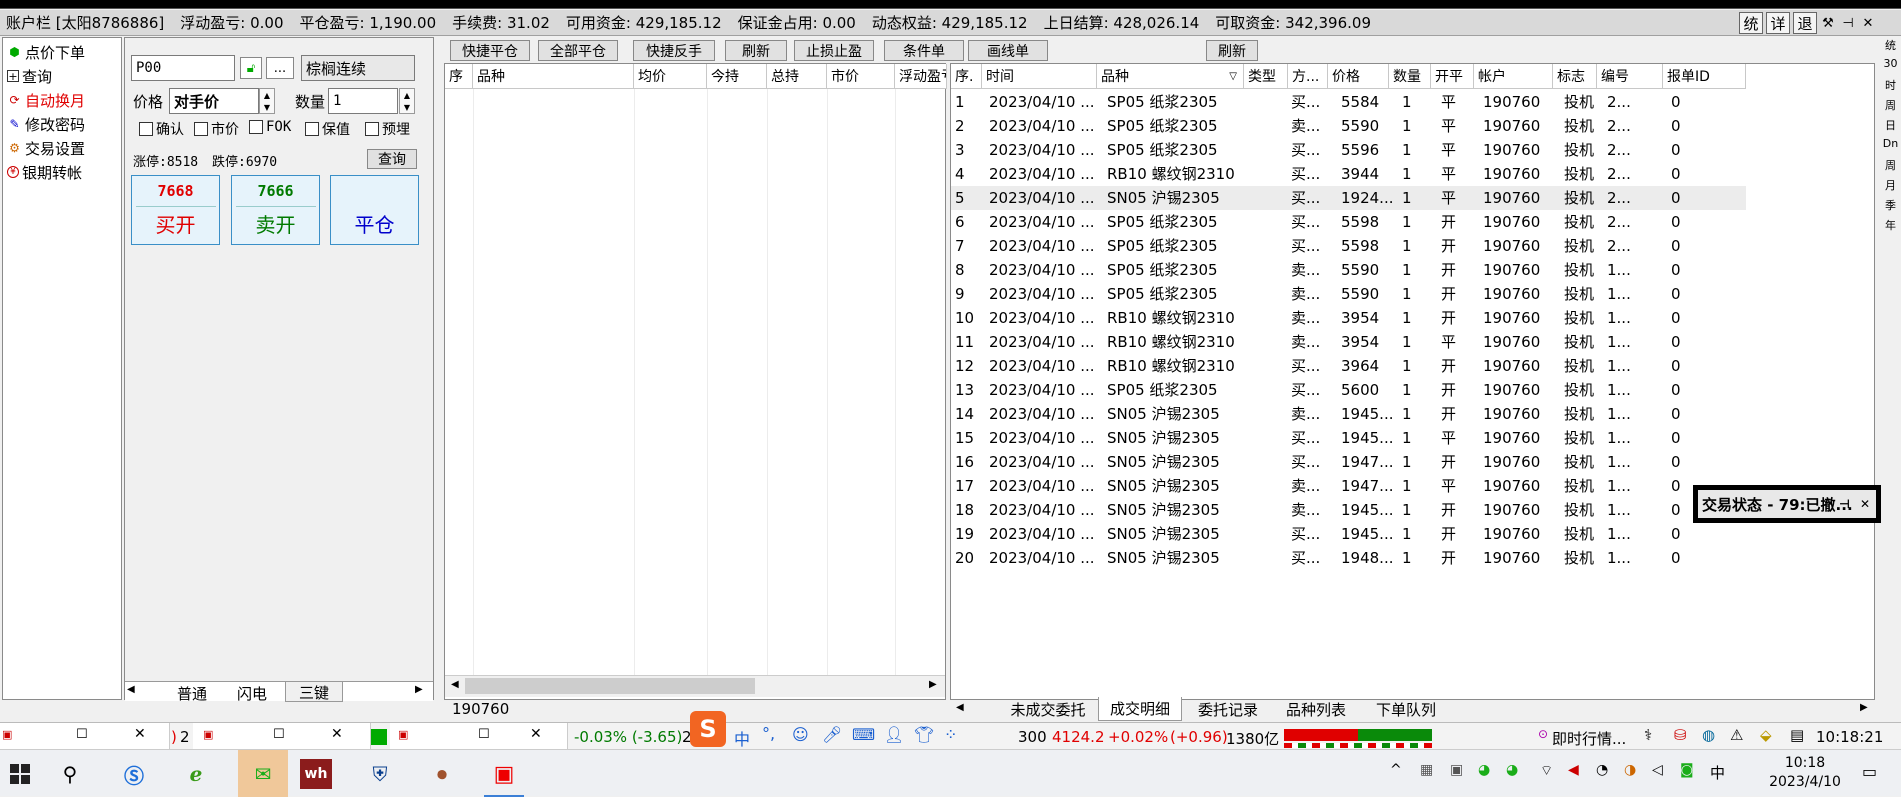 This screenshot has height=797, width=1901. Describe the element at coordinates (374, 210) in the screenshot. I see `close-position-button: 平仓` at that location.